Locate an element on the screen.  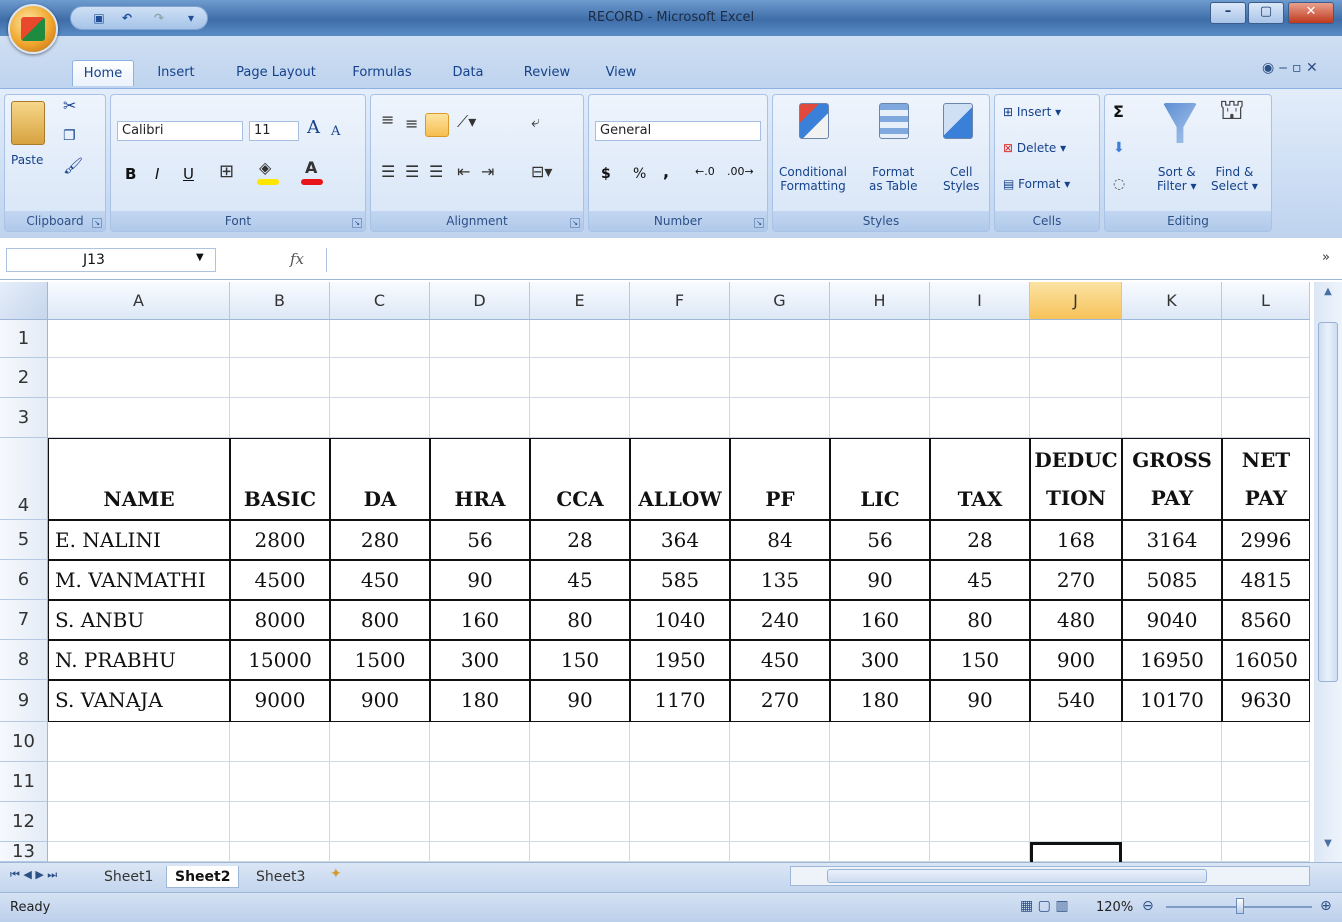
alignment-dialog-launcher: ↘ is located at coordinates (575, 223).